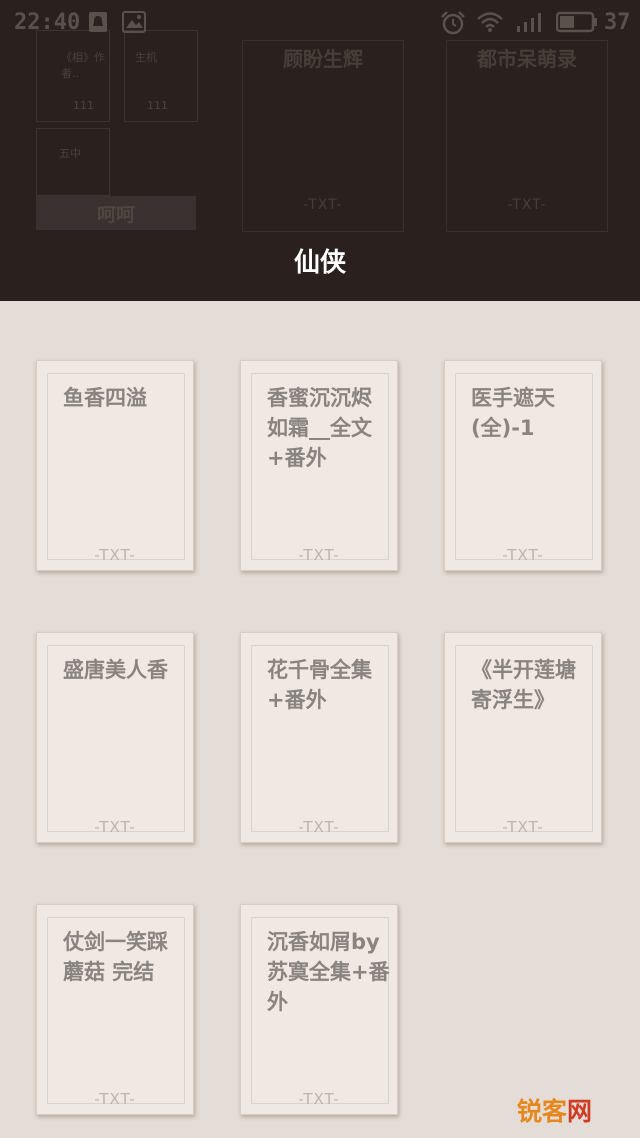 The width and height of the screenshot is (640, 1138). I want to click on book-title: 沉香如屑by苏寞全集+番外, so click(328, 972).